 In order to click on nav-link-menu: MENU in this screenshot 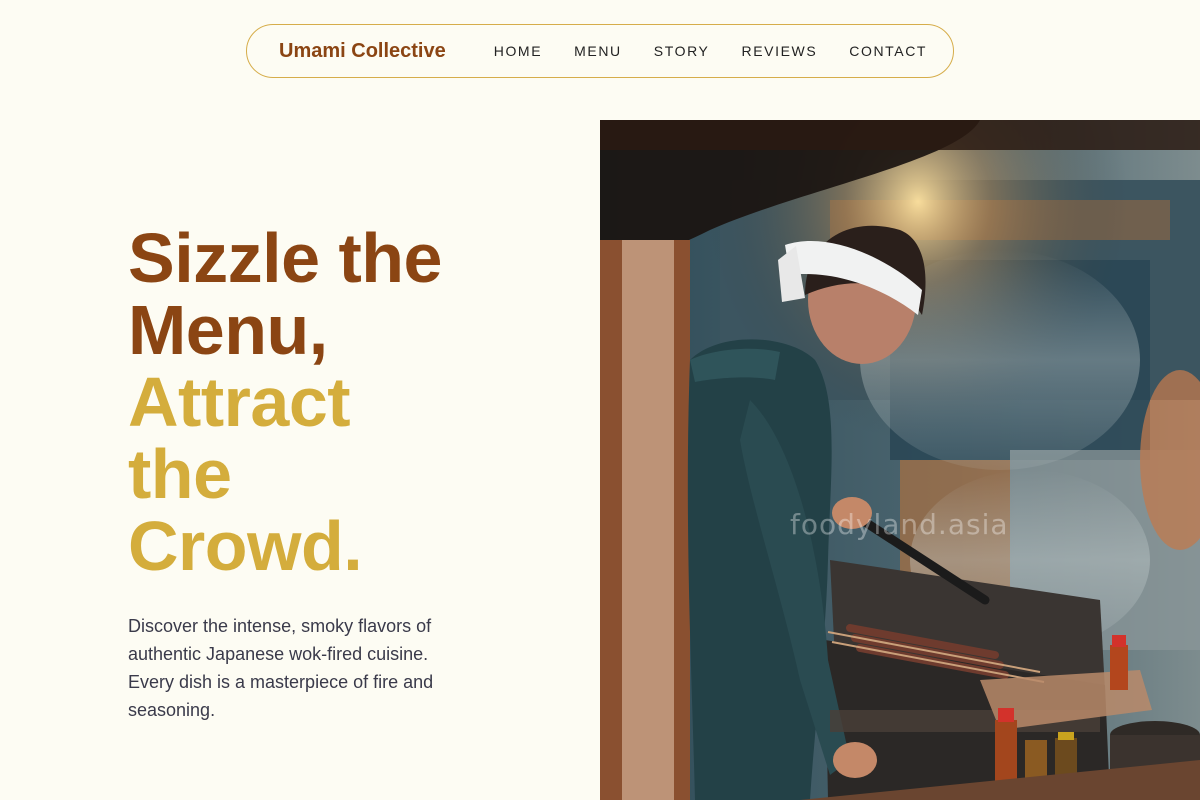, I will do `click(598, 51)`.